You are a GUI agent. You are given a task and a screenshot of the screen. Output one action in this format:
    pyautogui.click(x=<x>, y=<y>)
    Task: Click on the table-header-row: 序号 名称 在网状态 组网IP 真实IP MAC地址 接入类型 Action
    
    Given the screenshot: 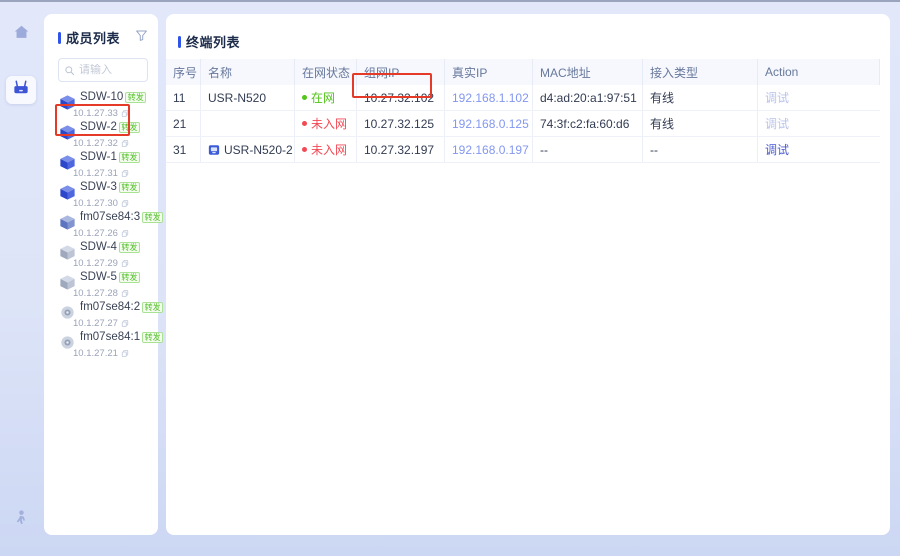 What is the action you would take?
    pyautogui.click(x=523, y=72)
    